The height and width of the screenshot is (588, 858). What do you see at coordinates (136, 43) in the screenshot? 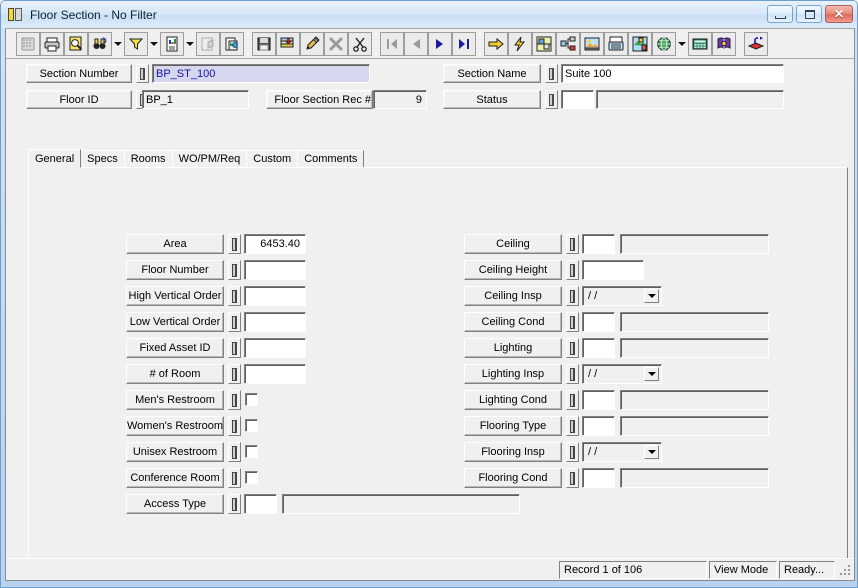
I see `filter-button` at bounding box center [136, 43].